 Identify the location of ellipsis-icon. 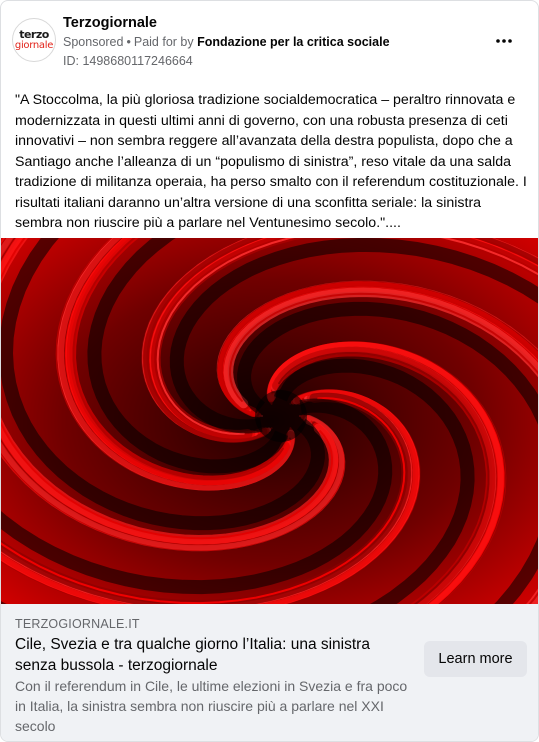
(504, 41).